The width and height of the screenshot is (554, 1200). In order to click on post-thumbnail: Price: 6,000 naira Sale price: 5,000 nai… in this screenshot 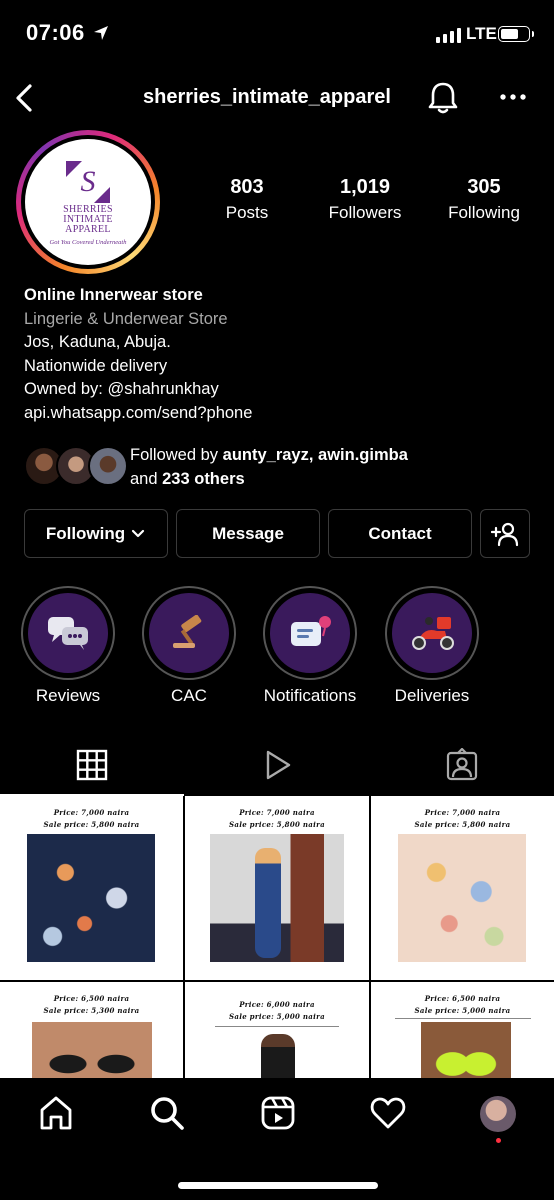, I will do `click(277, 1030)`.